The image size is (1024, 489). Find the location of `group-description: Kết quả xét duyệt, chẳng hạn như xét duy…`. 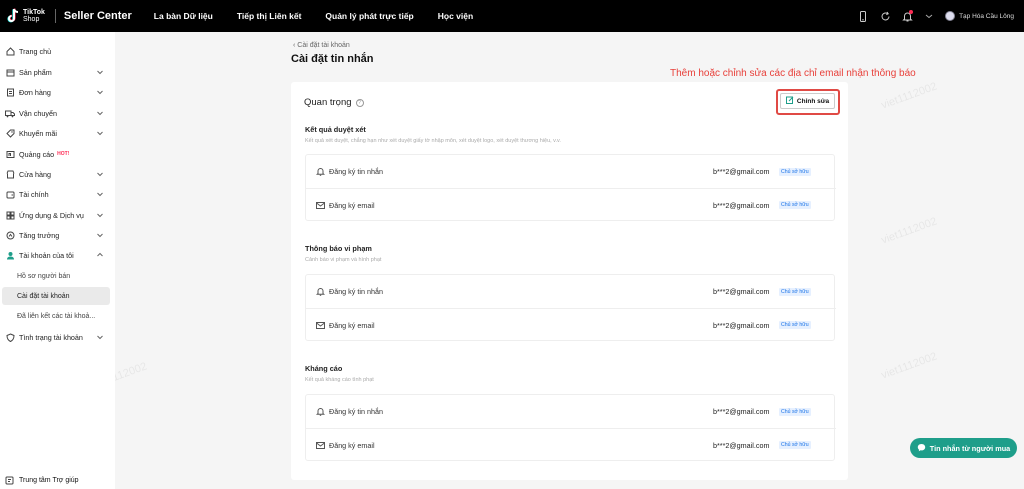

group-description: Kết quả xét duyệt, chẳng hạn như xét duy… is located at coordinates (433, 141).